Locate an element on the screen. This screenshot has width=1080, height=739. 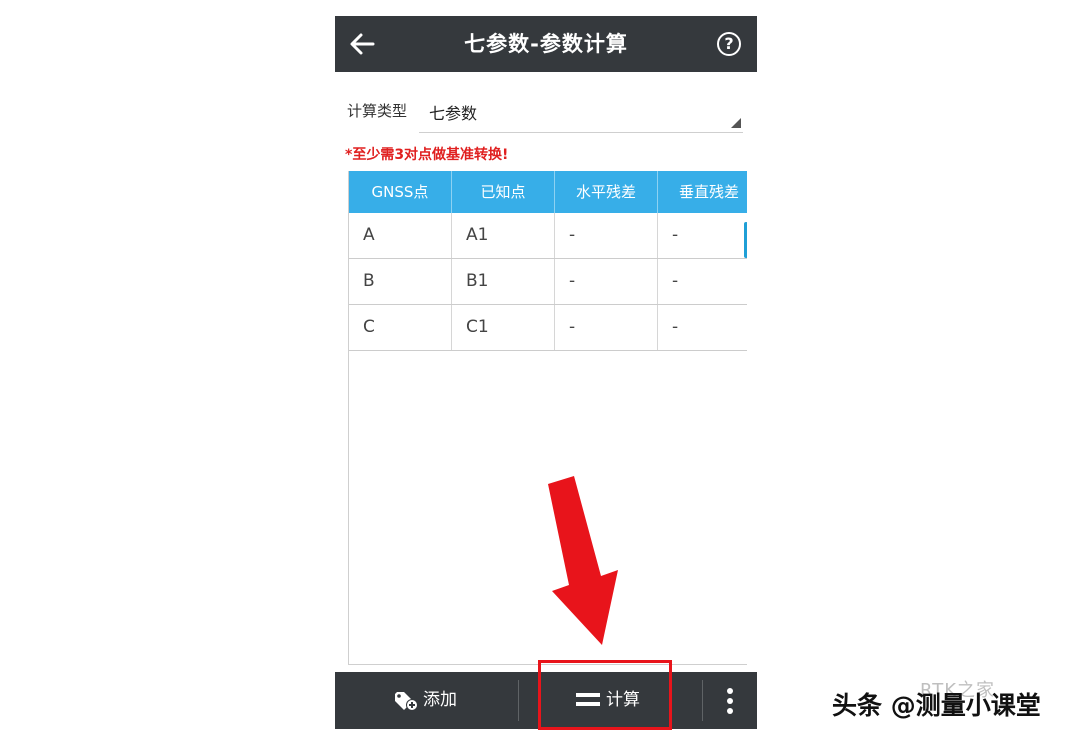
table-row: C C1 - - is located at coordinates (548, 328).